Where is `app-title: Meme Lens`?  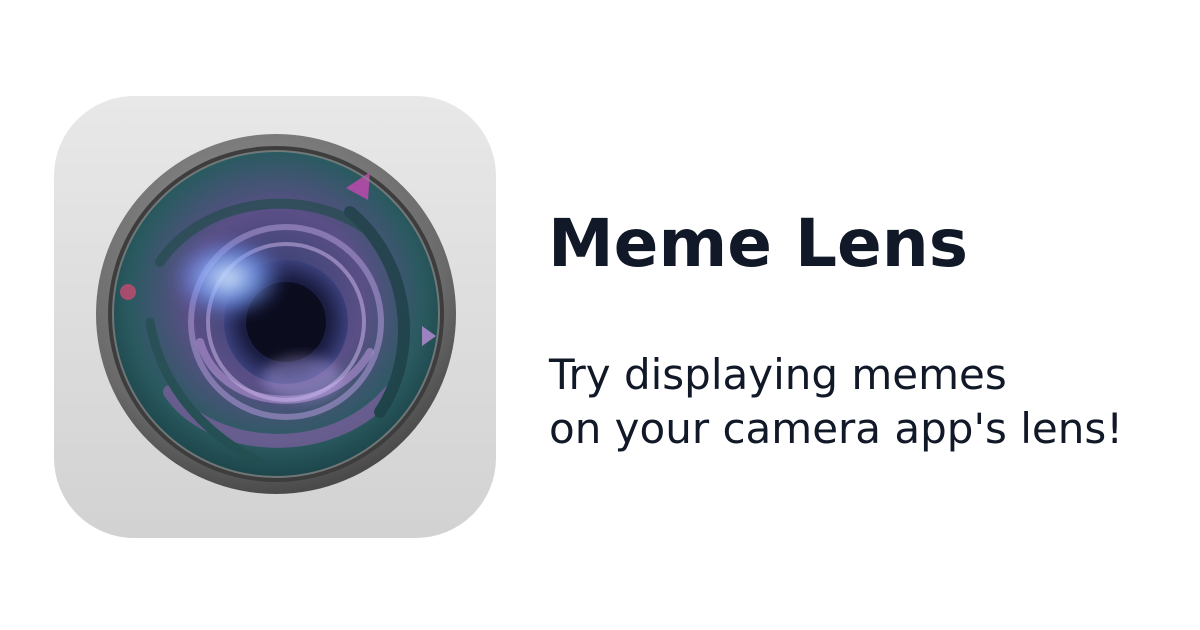 app-title: Meme Lens is located at coordinates (758, 243).